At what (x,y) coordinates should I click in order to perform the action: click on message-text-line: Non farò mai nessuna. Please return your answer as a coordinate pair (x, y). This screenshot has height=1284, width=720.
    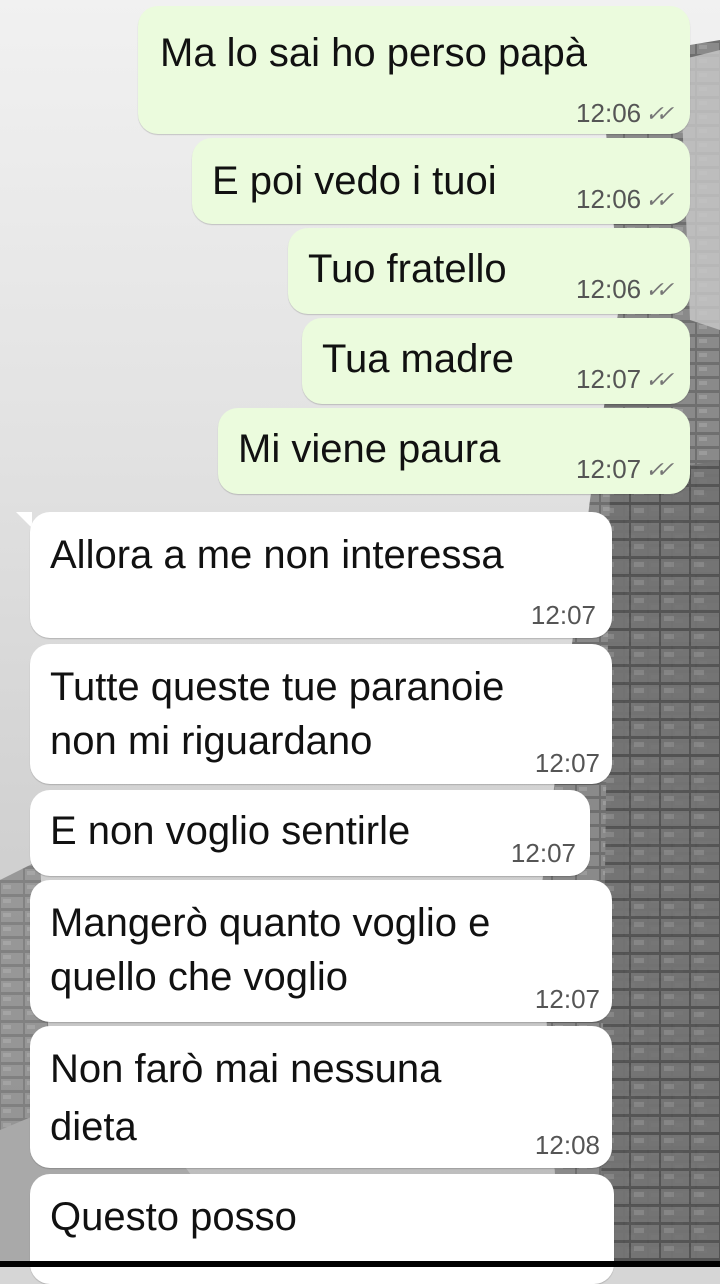
    Looking at the image, I should click on (246, 1069).